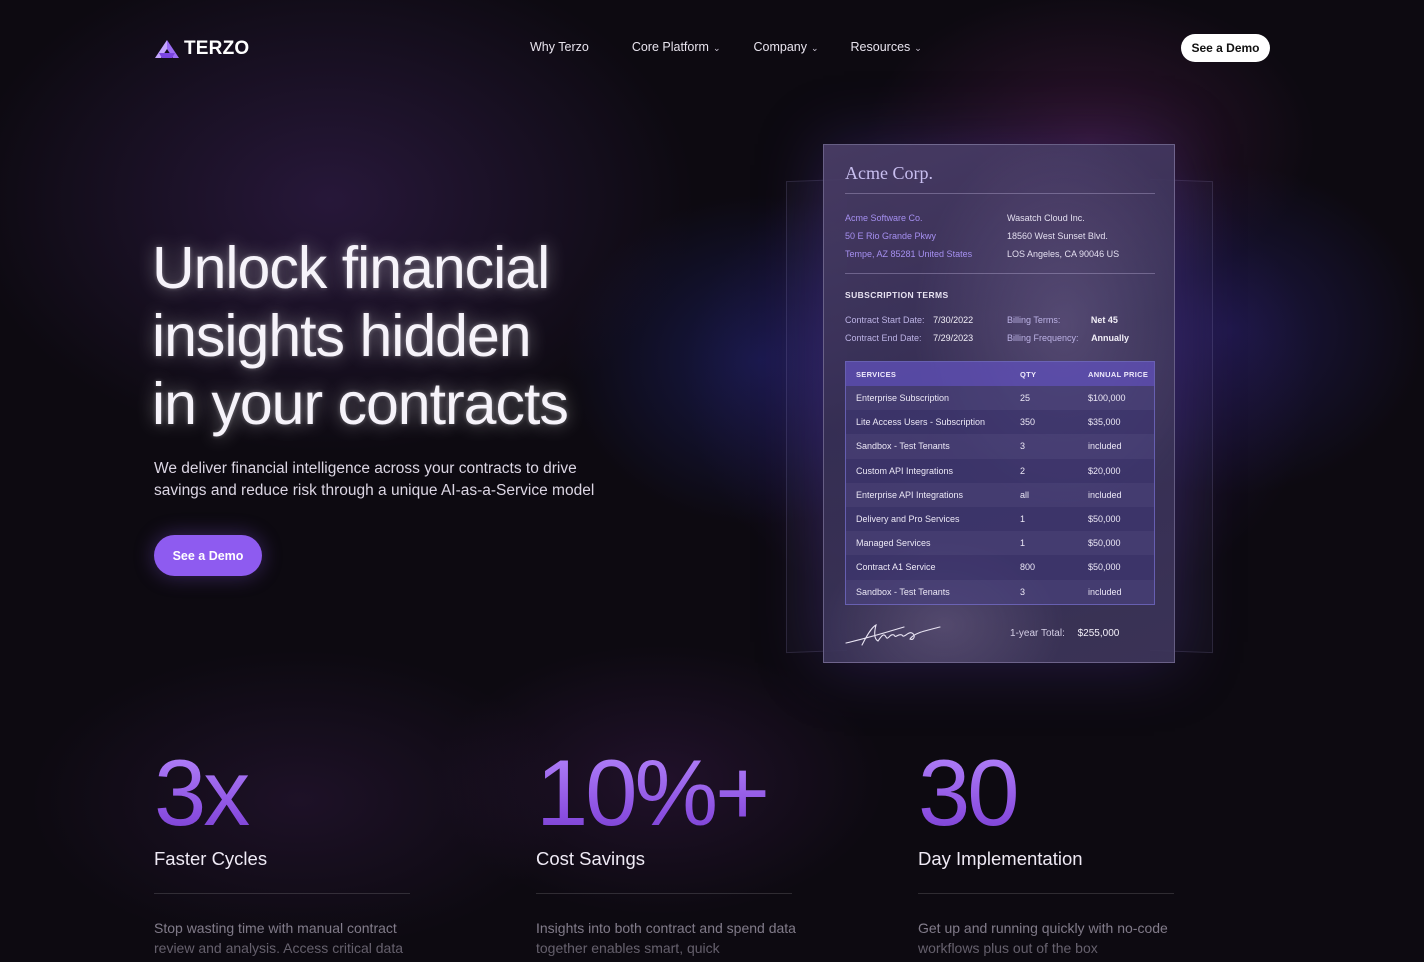  Describe the element at coordinates (1000, 398) in the screenshot. I see `table-row: Enterprise Subscription 25 $100,000` at that location.